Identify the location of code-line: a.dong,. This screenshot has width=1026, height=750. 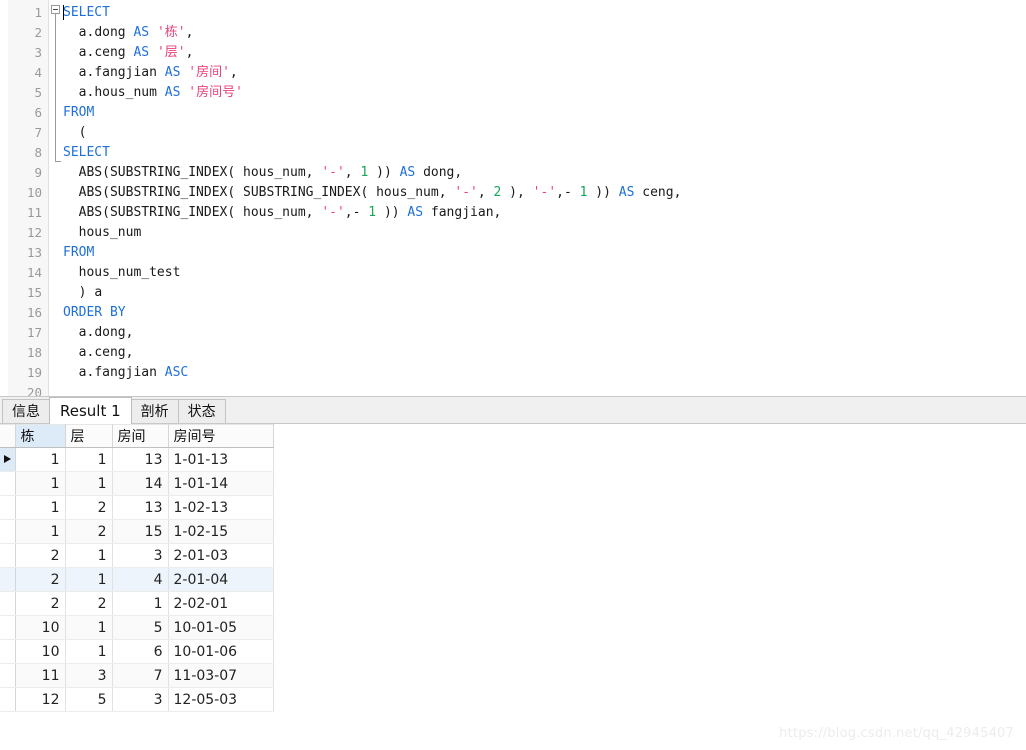
(98, 333).